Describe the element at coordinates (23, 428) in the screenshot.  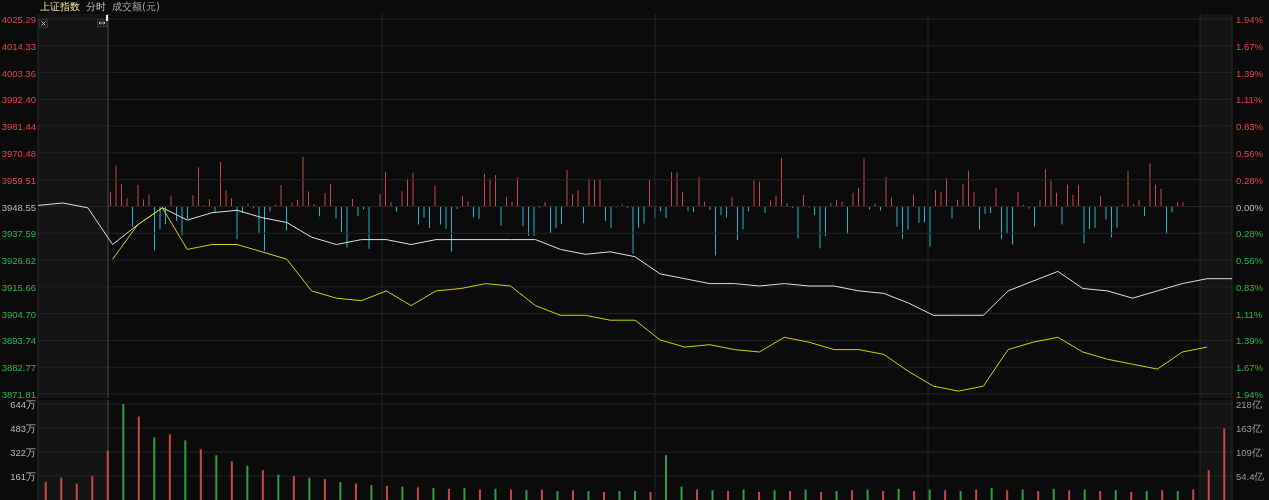
I see `axis-label: 483万` at that location.